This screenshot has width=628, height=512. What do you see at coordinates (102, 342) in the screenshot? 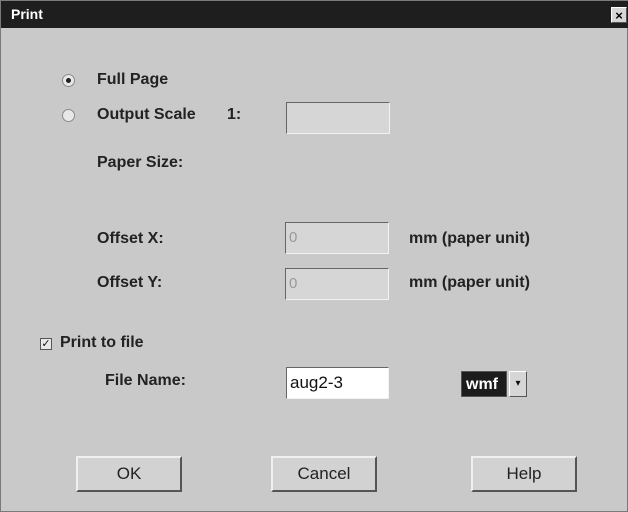
I see `print-to-file-label: Print to file` at bounding box center [102, 342].